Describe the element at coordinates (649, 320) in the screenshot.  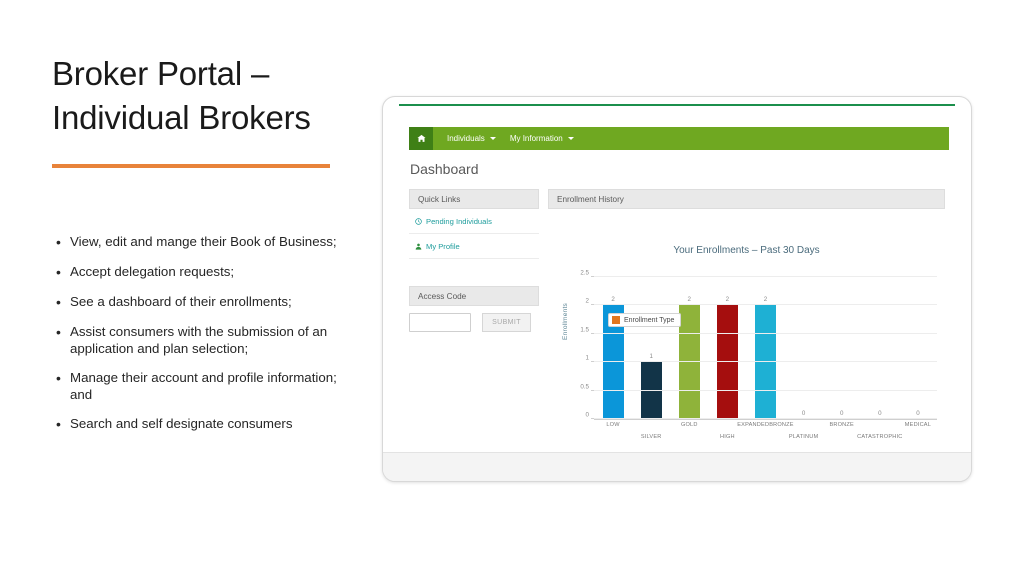
I see `legend-label-enrollment-type: Enrollment Type` at that location.